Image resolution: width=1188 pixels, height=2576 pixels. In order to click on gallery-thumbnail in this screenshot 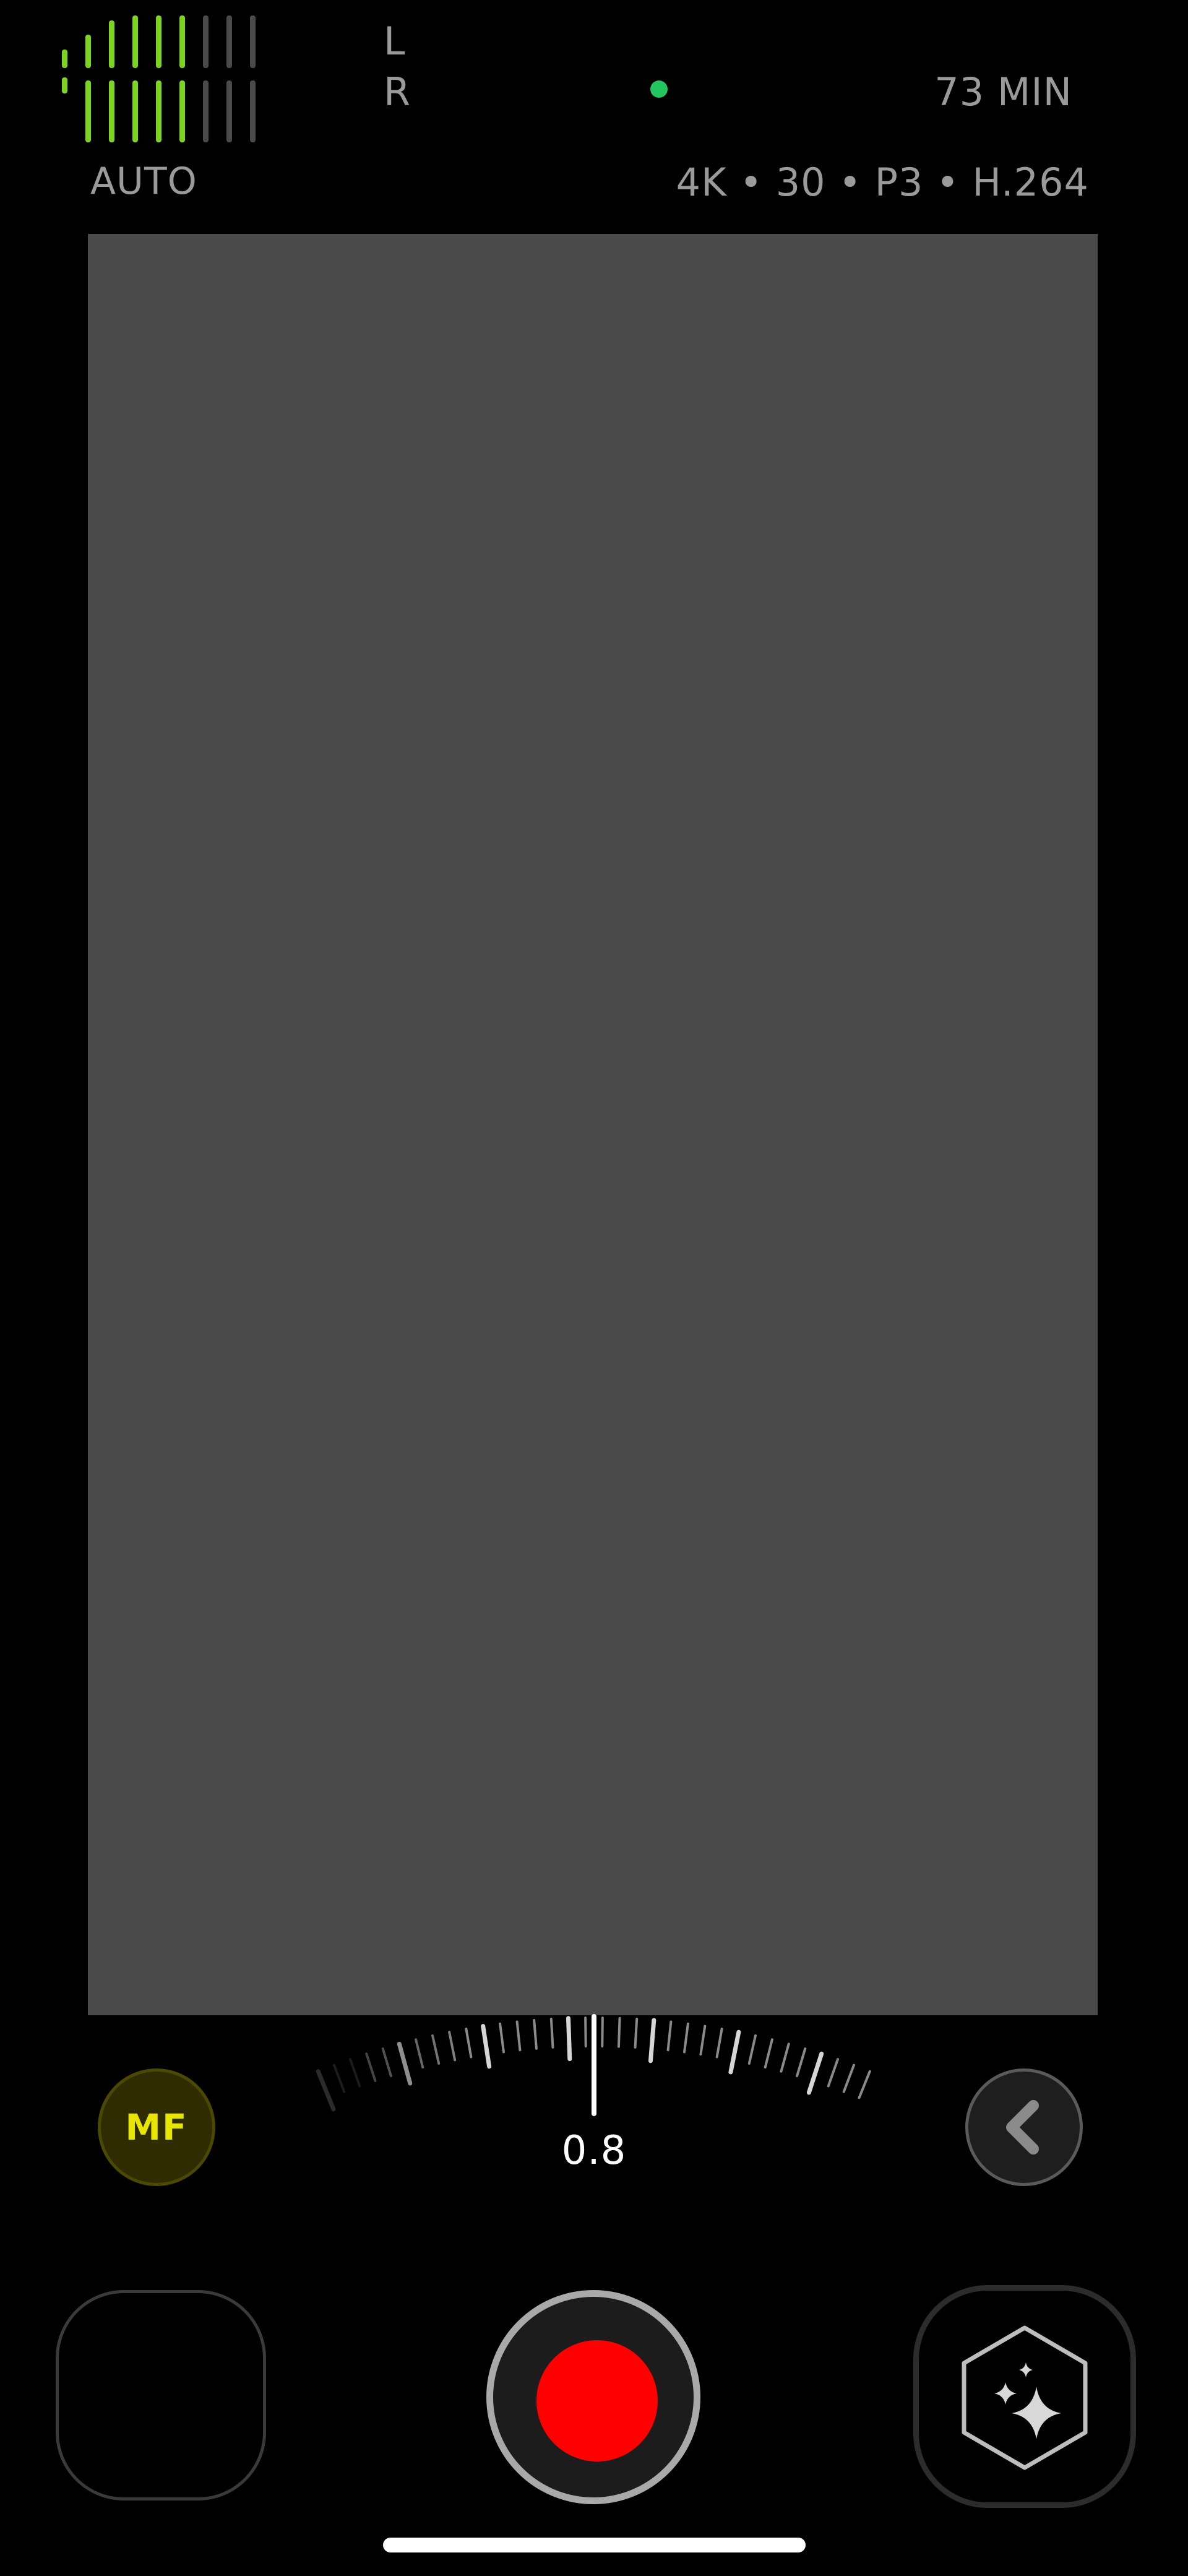, I will do `click(161, 2395)`.